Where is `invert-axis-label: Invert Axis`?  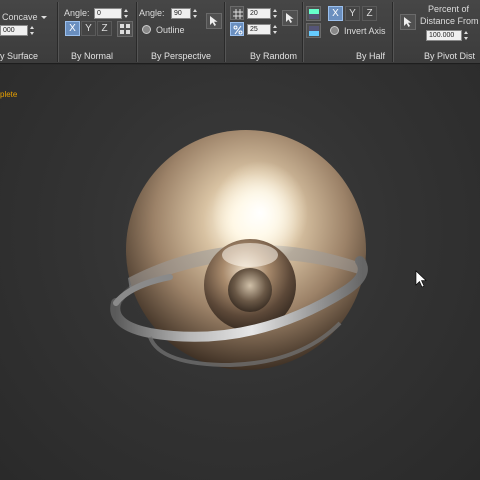 invert-axis-label: Invert Axis is located at coordinates (365, 31).